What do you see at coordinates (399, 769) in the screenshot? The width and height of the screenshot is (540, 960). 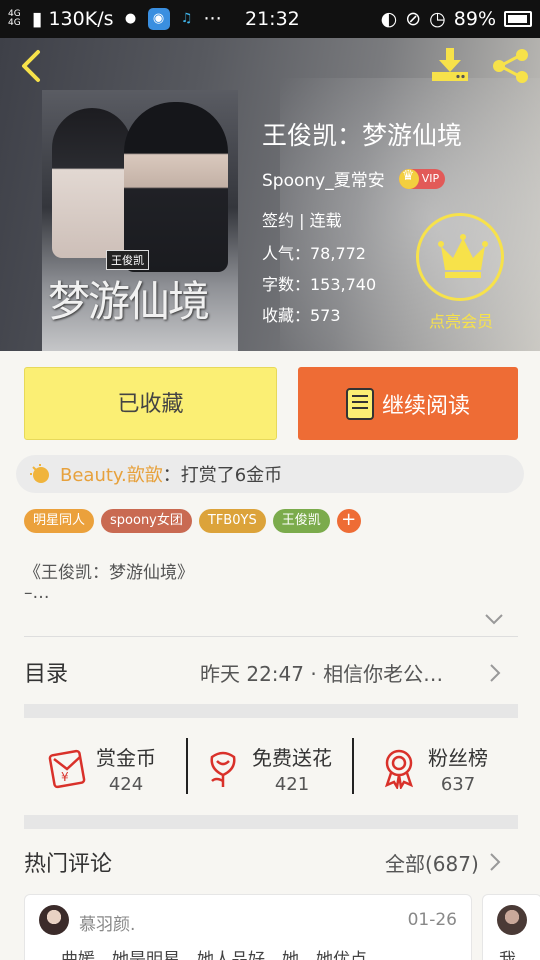 I see `award-ribbon-icon` at bounding box center [399, 769].